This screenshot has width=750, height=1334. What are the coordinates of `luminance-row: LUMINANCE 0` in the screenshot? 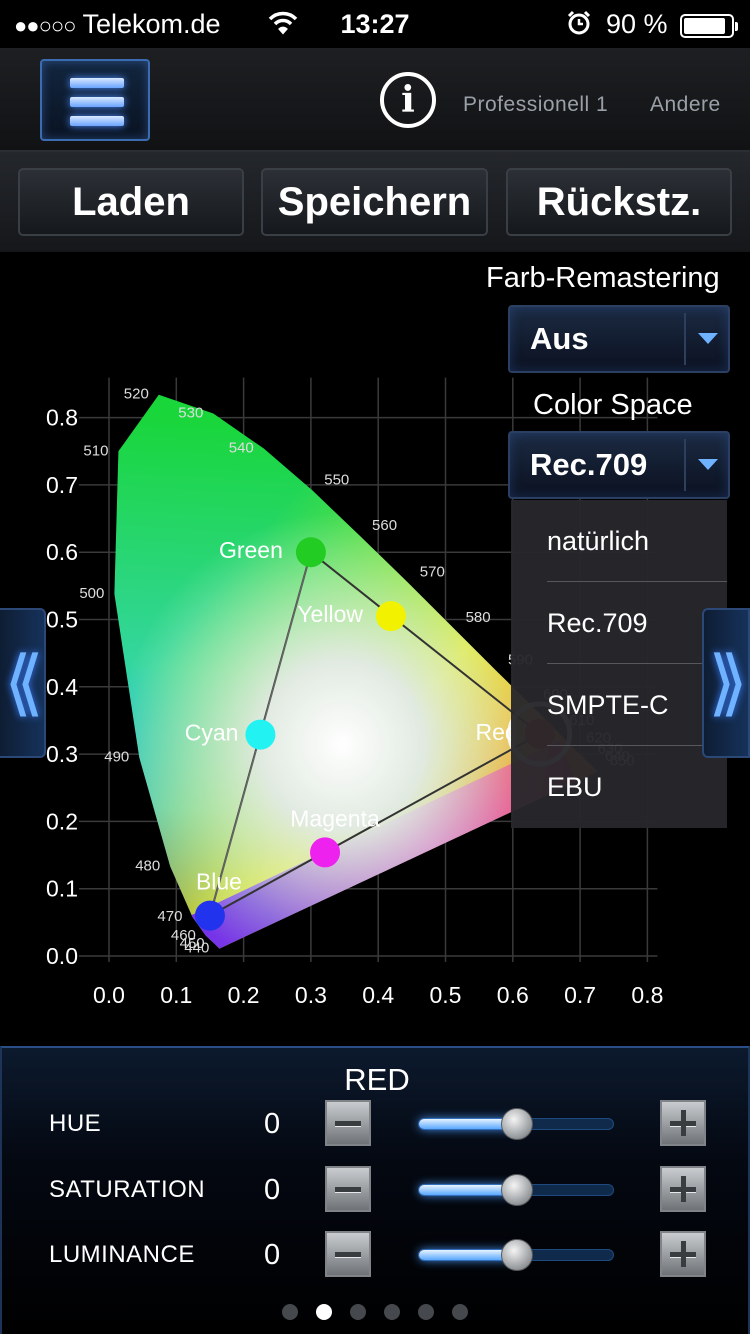 It's located at (376, 1256).